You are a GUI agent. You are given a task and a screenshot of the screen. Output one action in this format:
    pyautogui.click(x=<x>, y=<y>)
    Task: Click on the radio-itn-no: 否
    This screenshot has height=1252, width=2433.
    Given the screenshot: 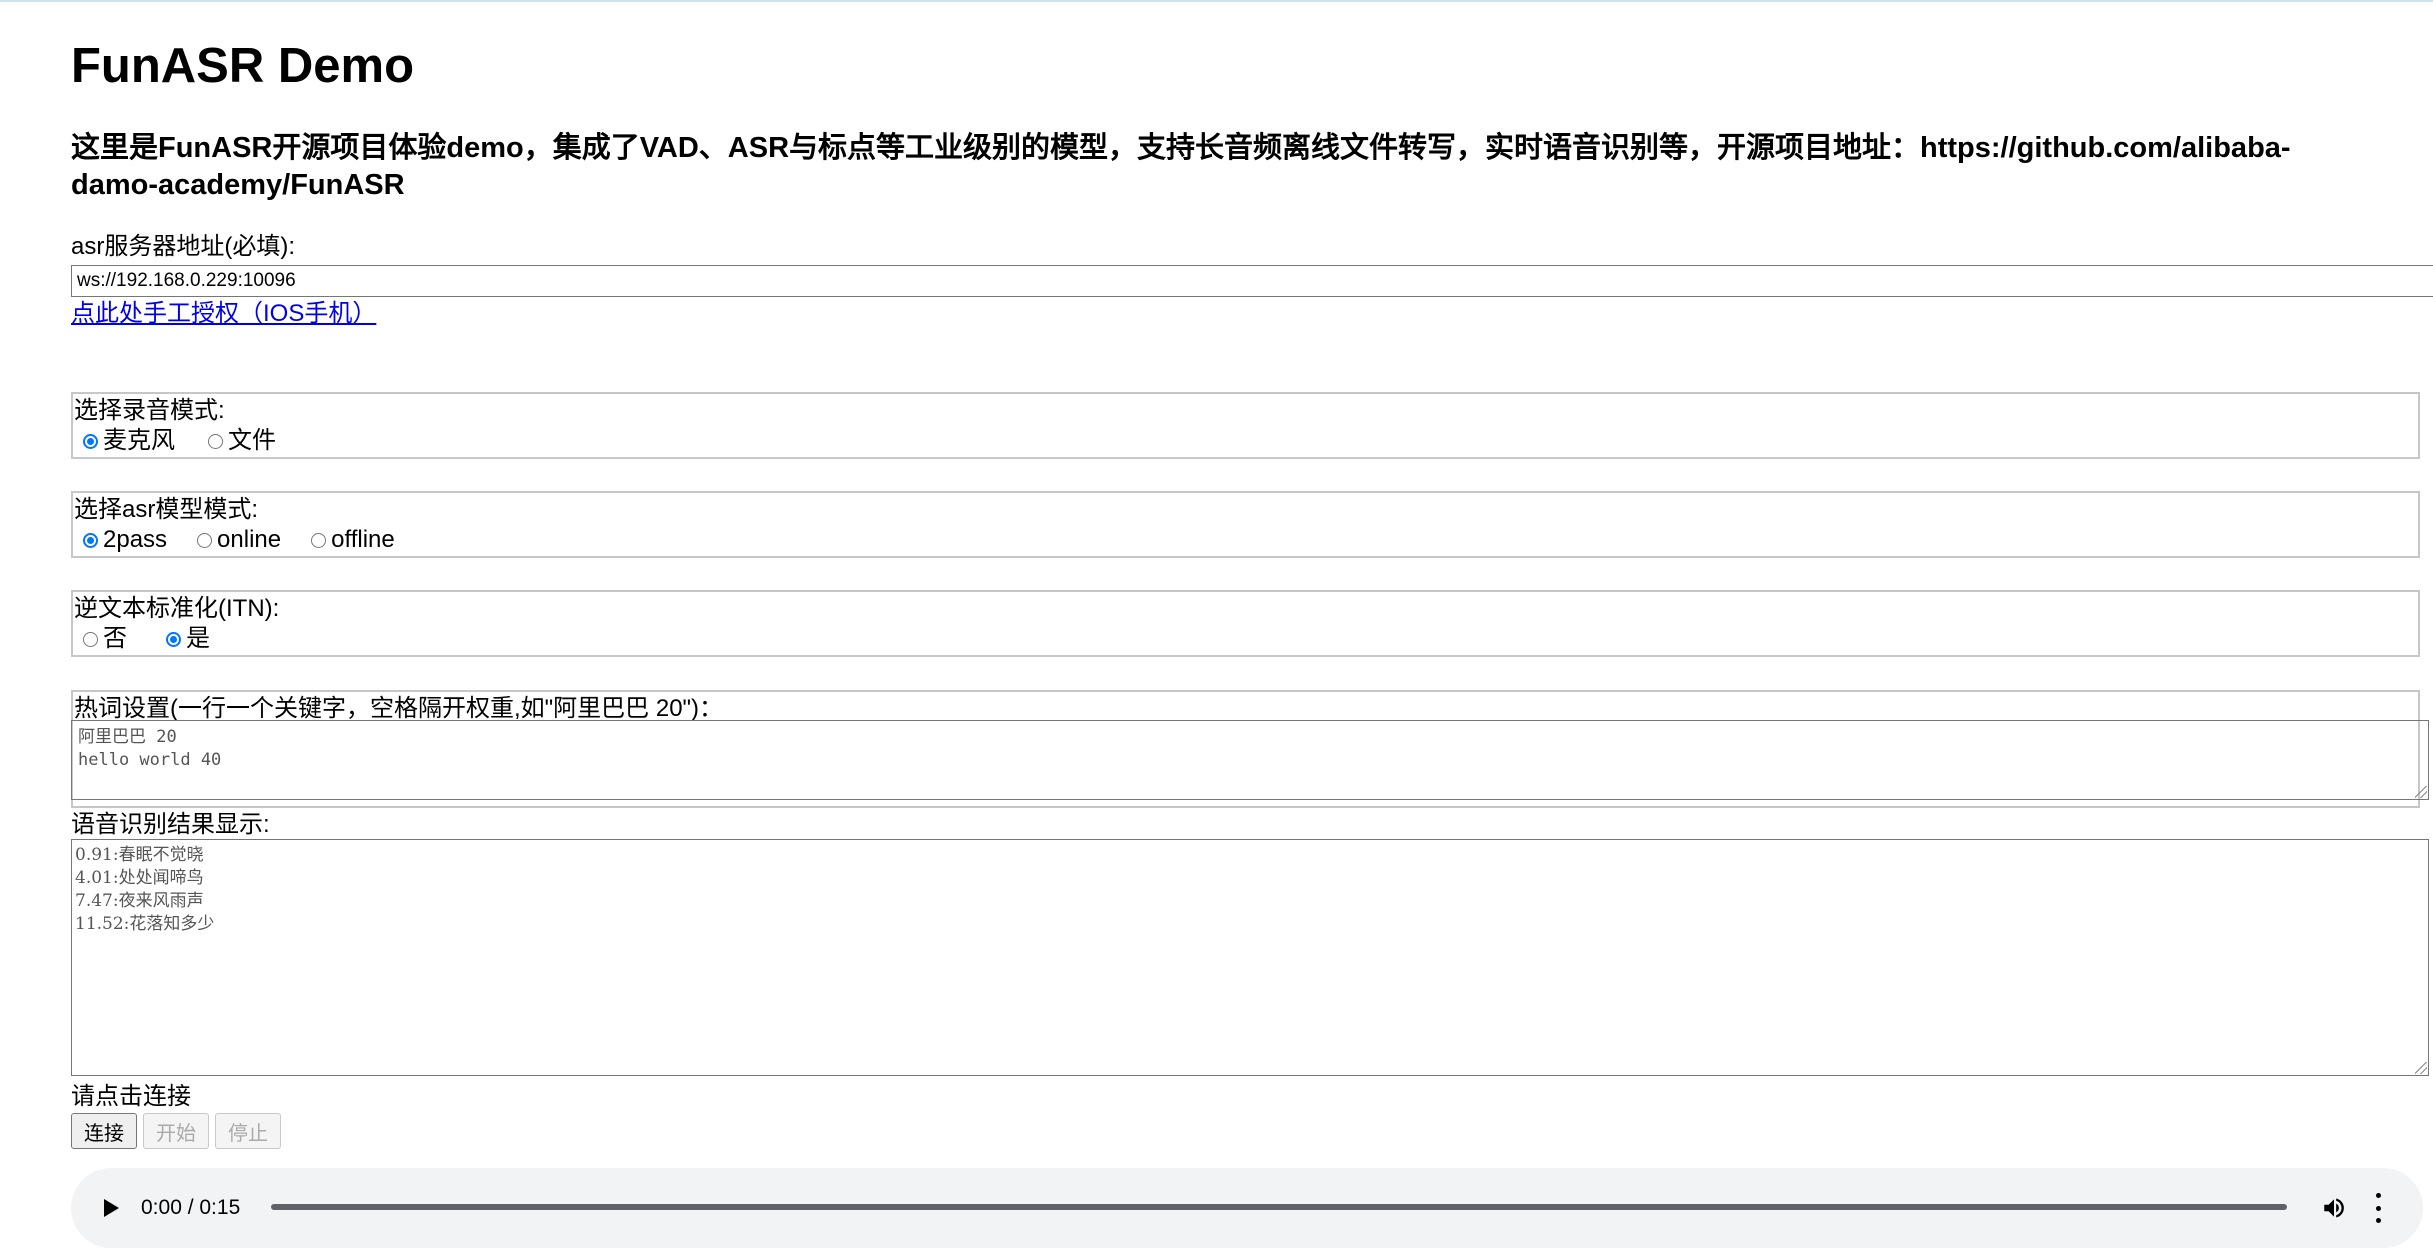 What is the action you would take?
    pyautogui.click(x=105, y=639)
    